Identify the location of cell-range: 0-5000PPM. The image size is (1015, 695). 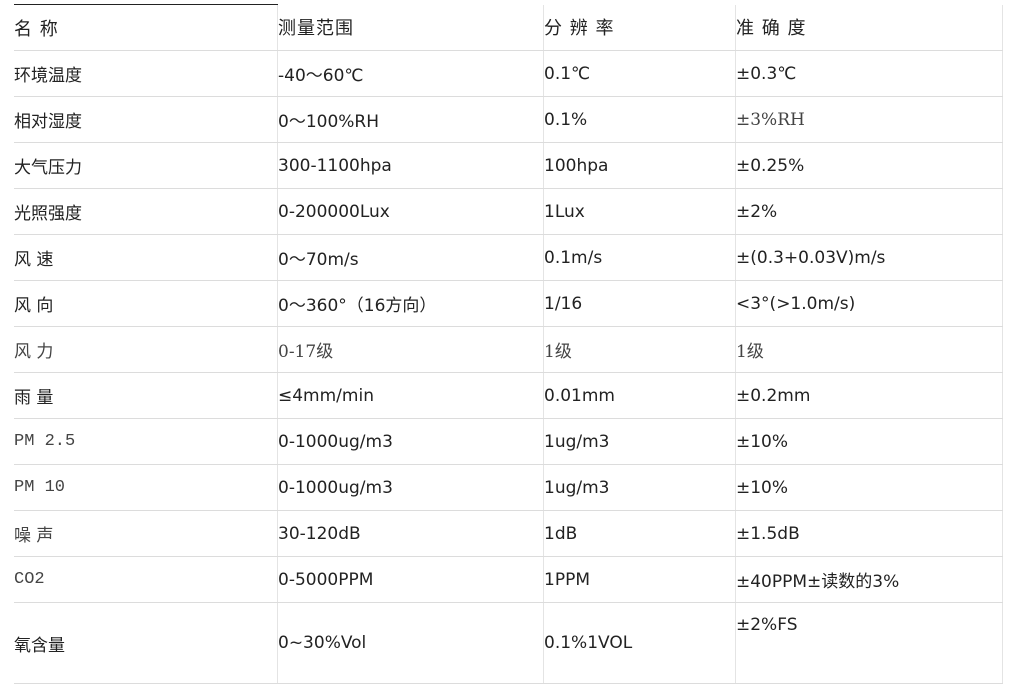
(410, 579).